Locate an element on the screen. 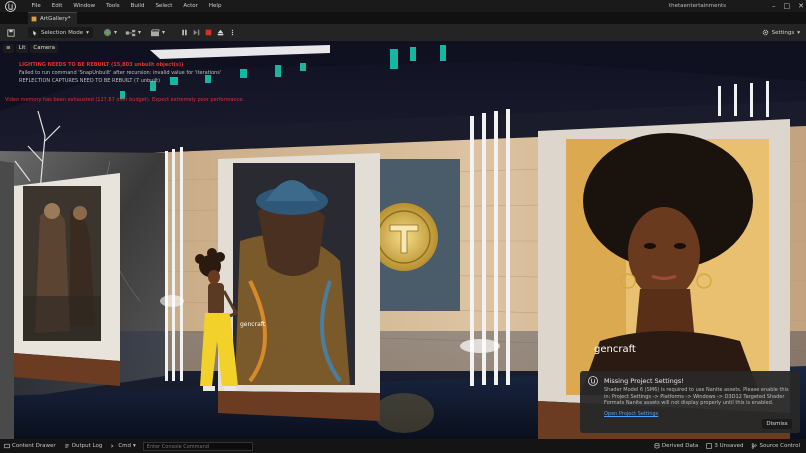  unreal-logo-icon is located at coordinates (593, 381).